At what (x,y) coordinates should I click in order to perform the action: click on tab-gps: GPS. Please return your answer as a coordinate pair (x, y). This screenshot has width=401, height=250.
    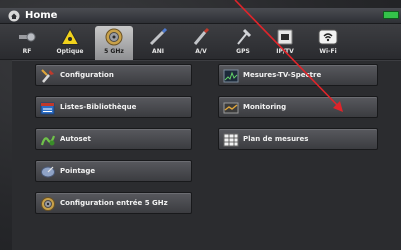
    Looking at the image, I should click on (243, 42).